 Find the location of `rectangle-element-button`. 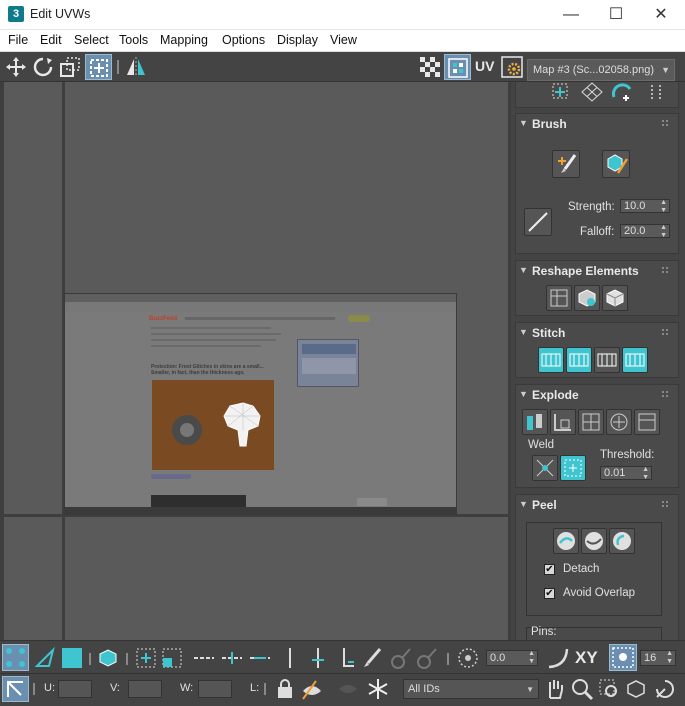

rectangle-element-button is located at coordinates (615, 298).